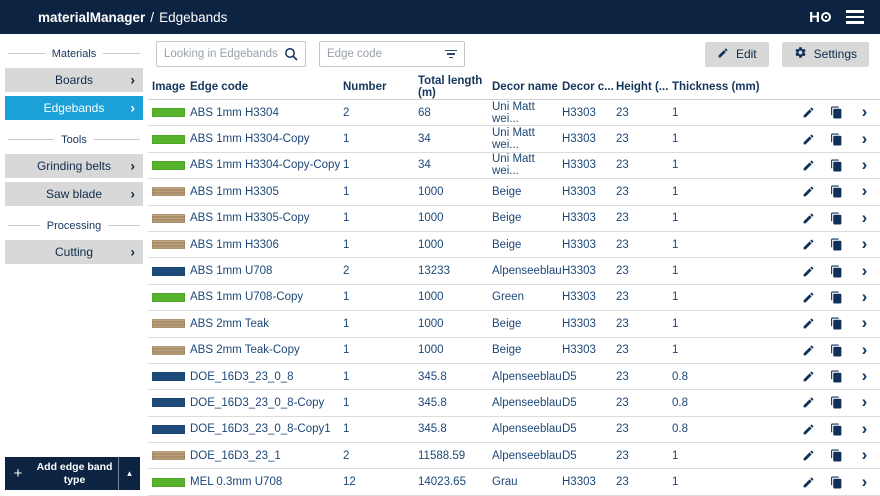 The width and height of the screenshot is (880, 496). I want to click on edgeband-swatch, so click(168, 350).